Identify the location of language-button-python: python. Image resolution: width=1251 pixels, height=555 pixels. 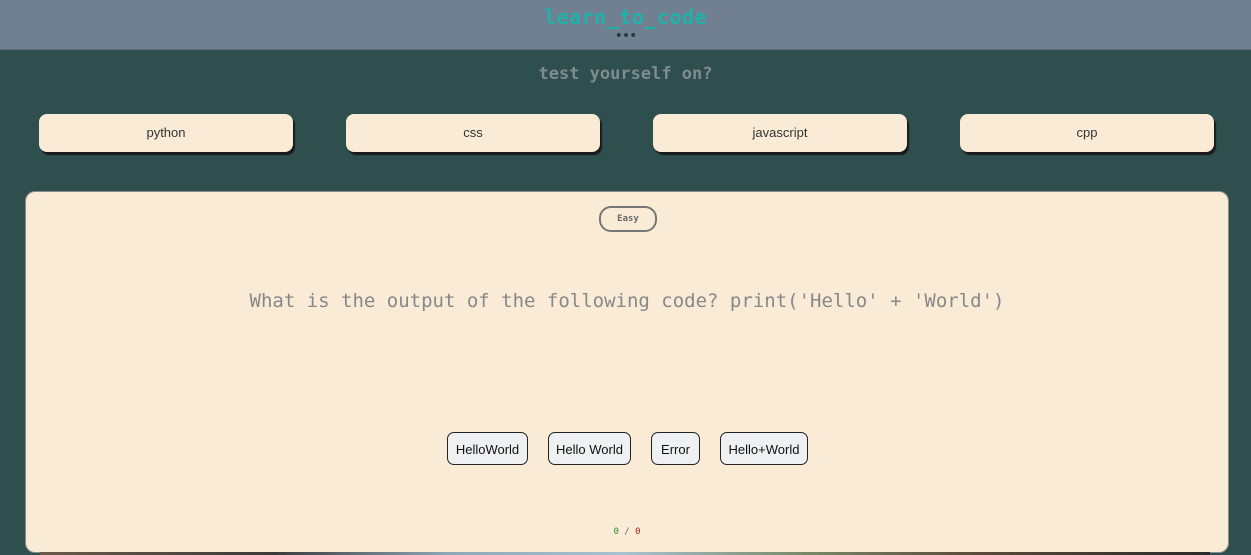
(166, 133).